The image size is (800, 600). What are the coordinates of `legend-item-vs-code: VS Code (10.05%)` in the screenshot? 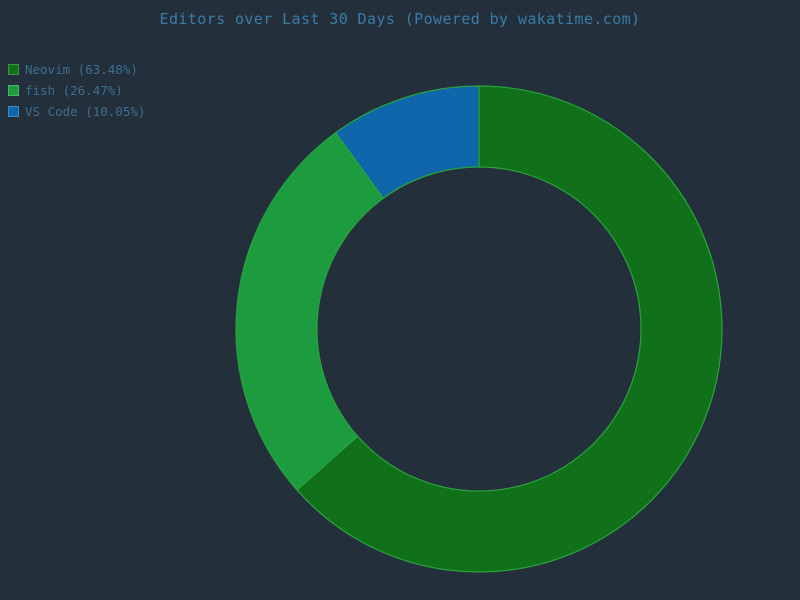 It's located at (76, 111).